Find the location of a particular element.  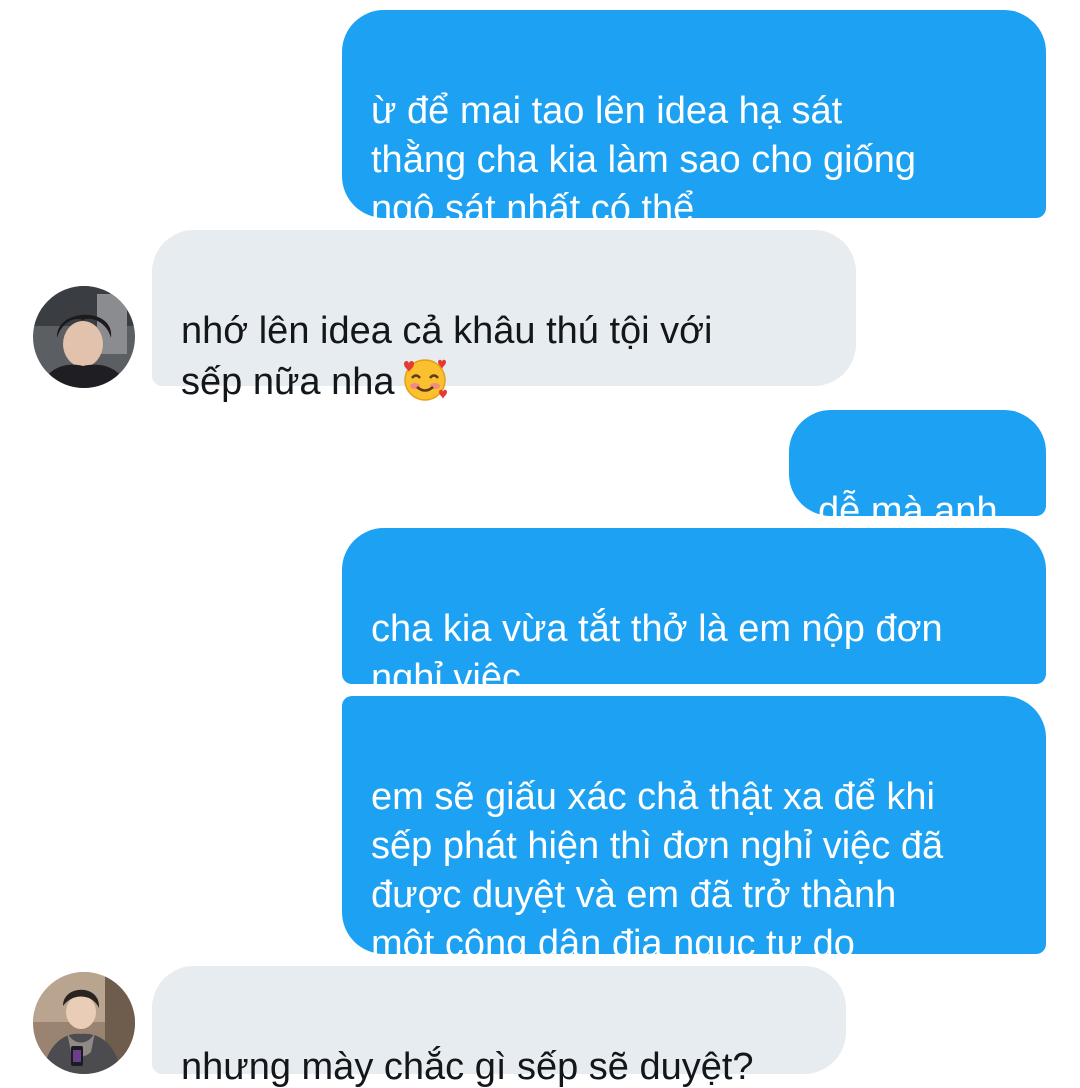

message-text: dễ mà anh is located at coordinates (908, 511).